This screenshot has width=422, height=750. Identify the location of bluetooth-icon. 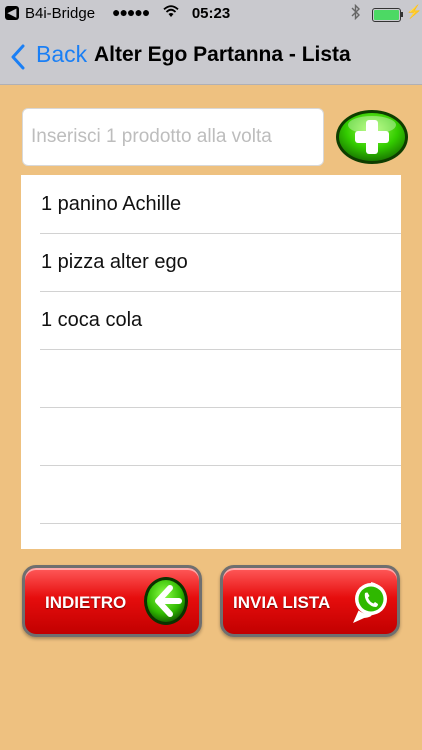
(356, 13).